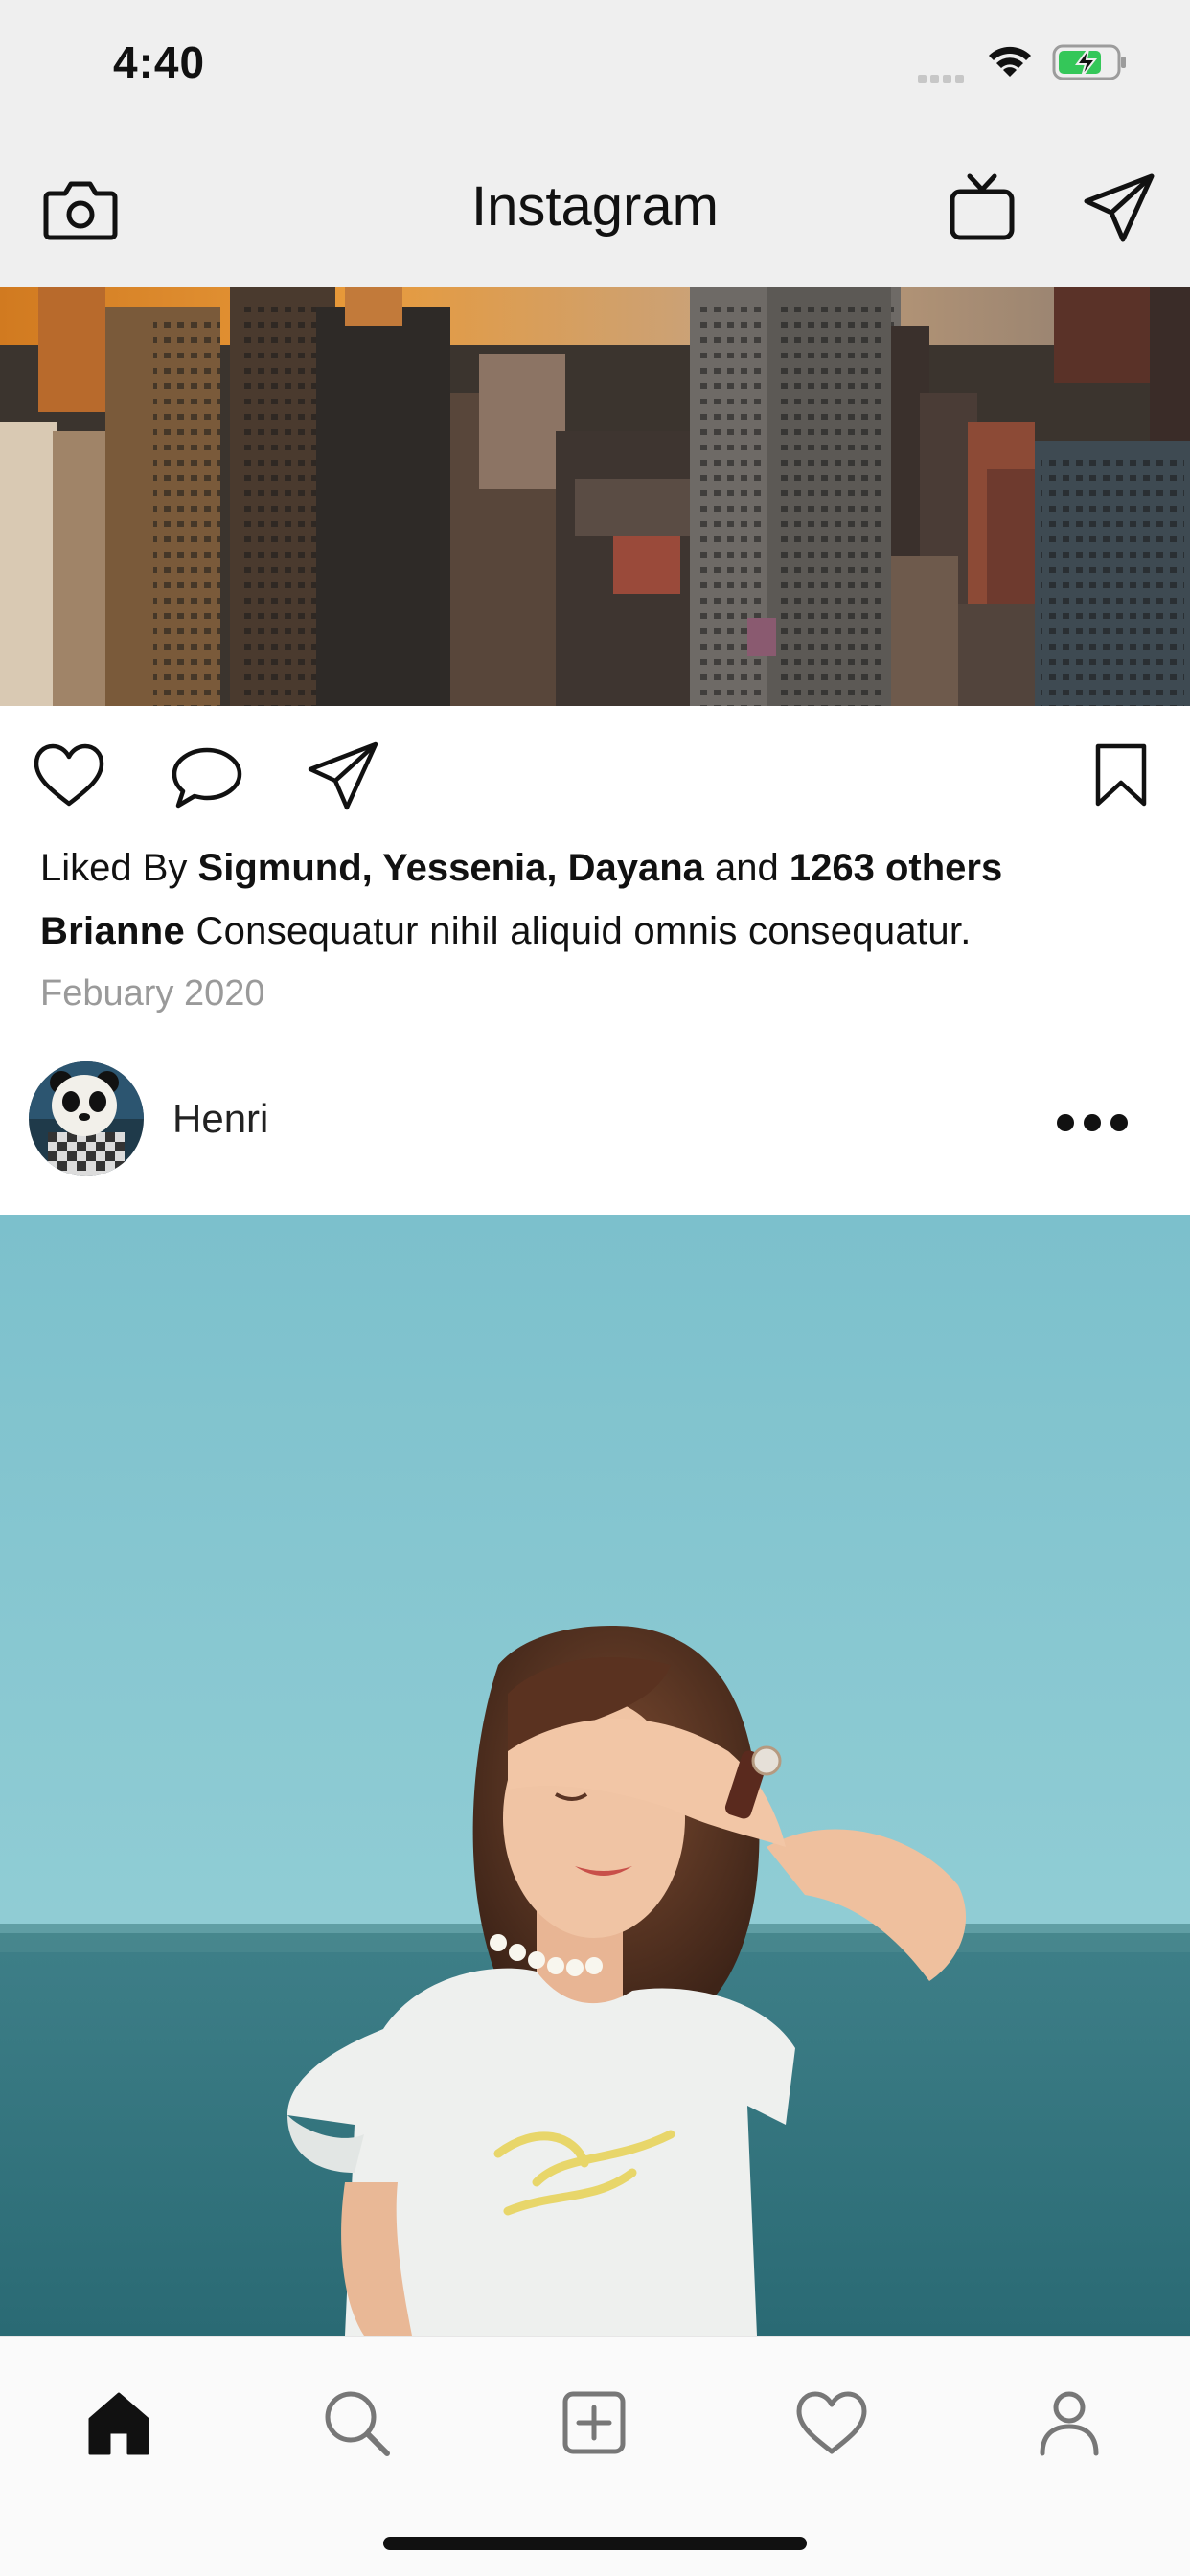  What do you see at coordinates (207, 777) in the screenshot?
I see `comment-icon` at bounding box center [207, 777].